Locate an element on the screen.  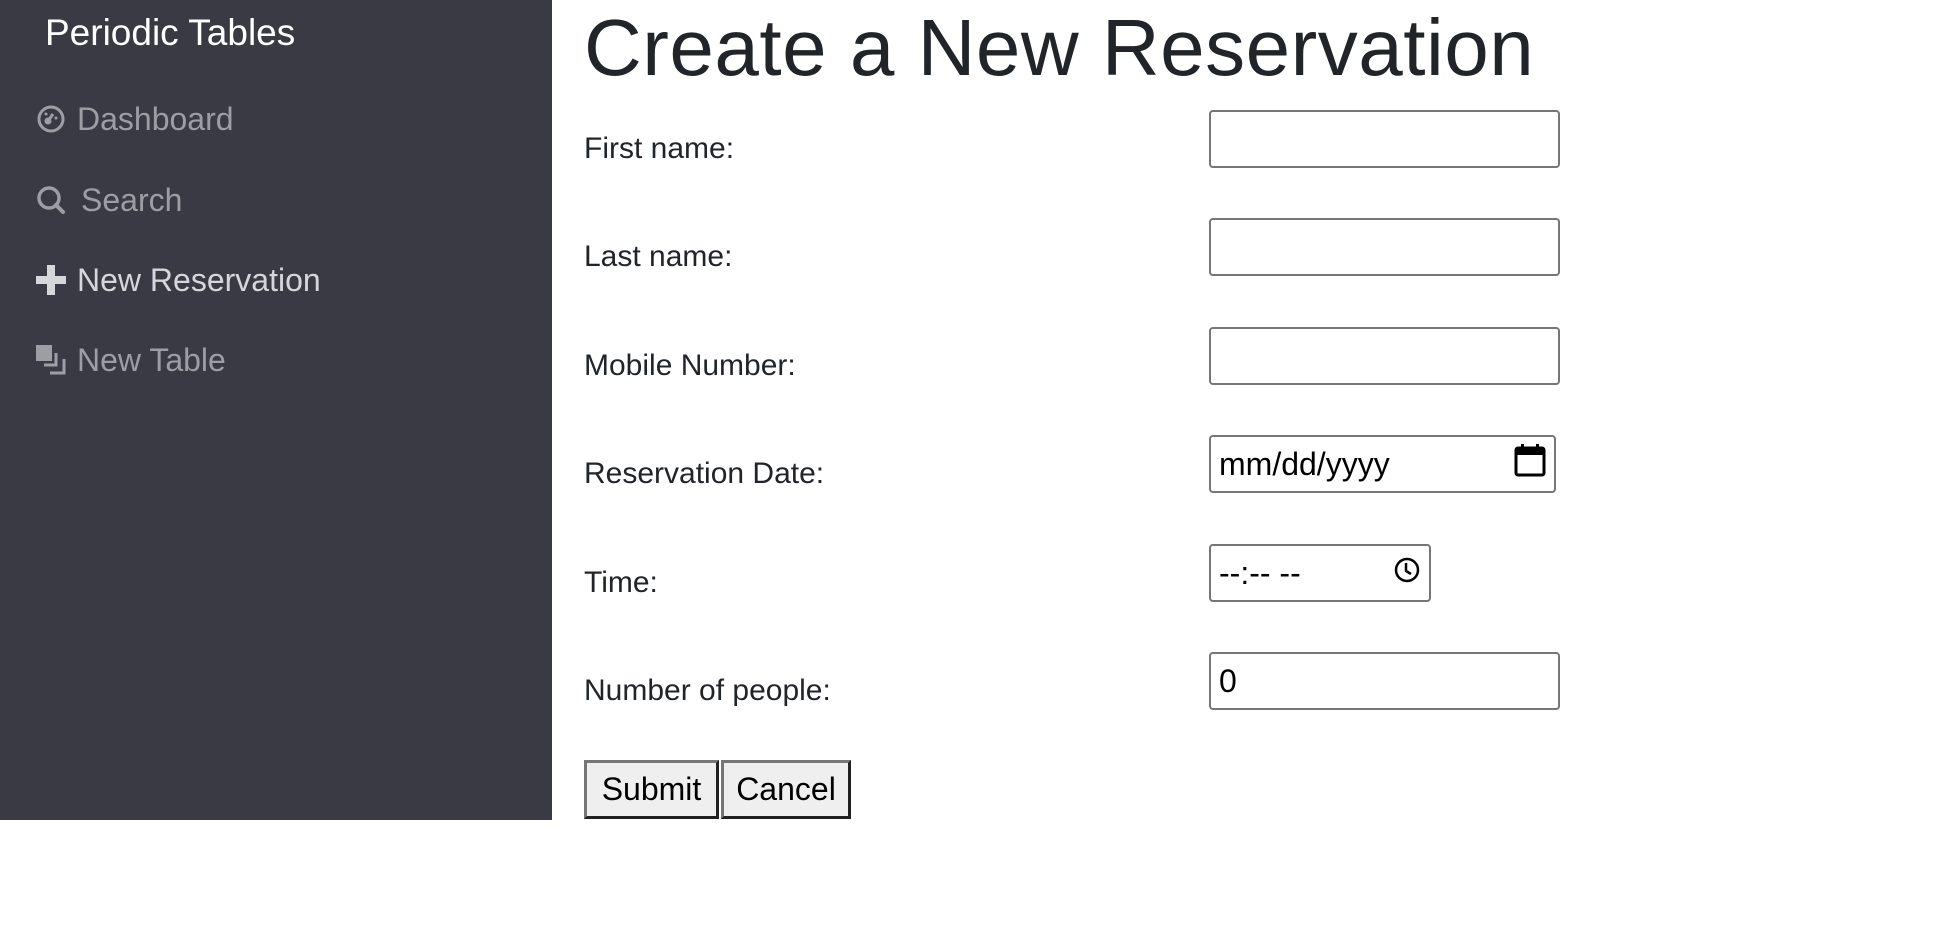
mobile-row: Mobile Number: is located at coordinates (1084, 356).